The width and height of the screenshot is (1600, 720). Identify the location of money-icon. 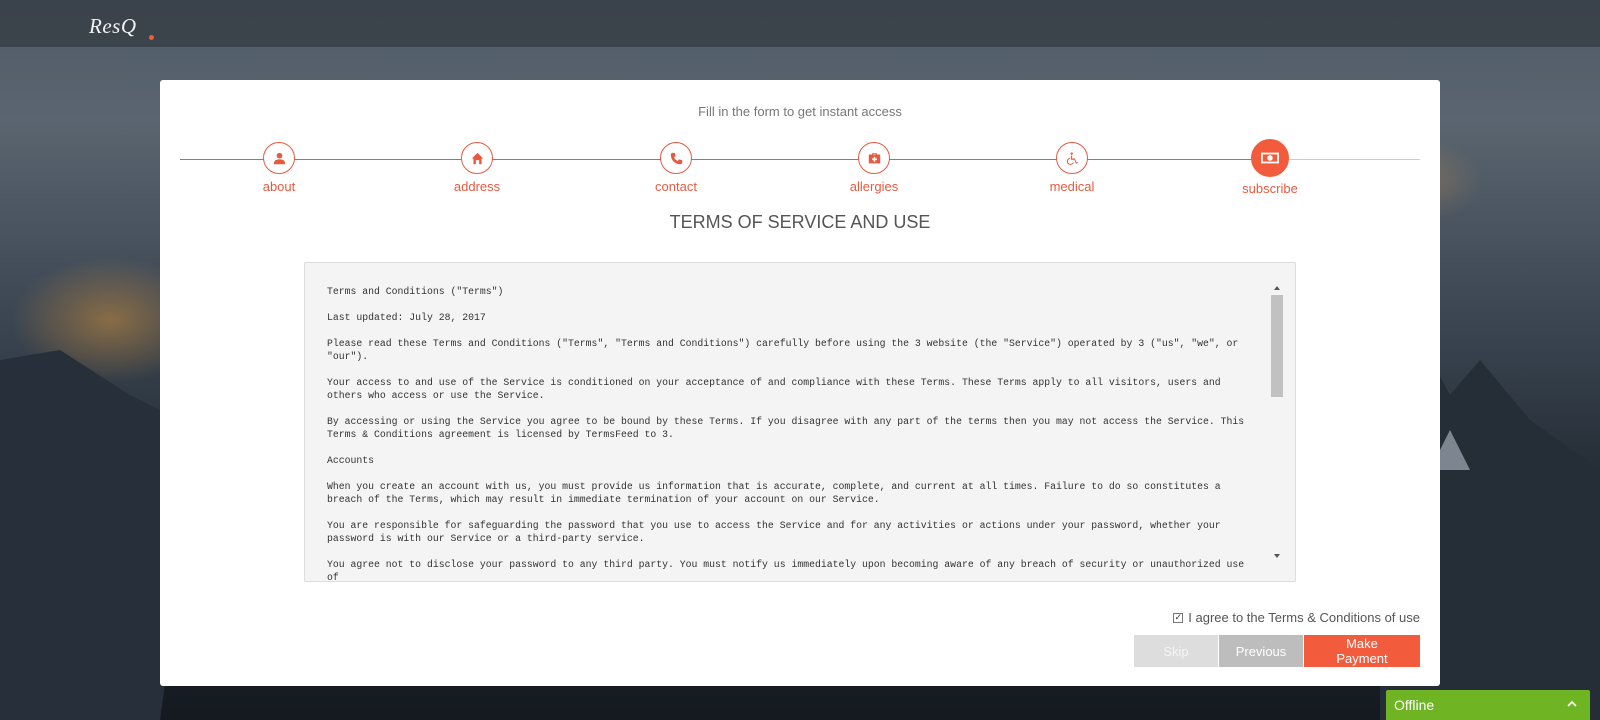
(1270, 158).